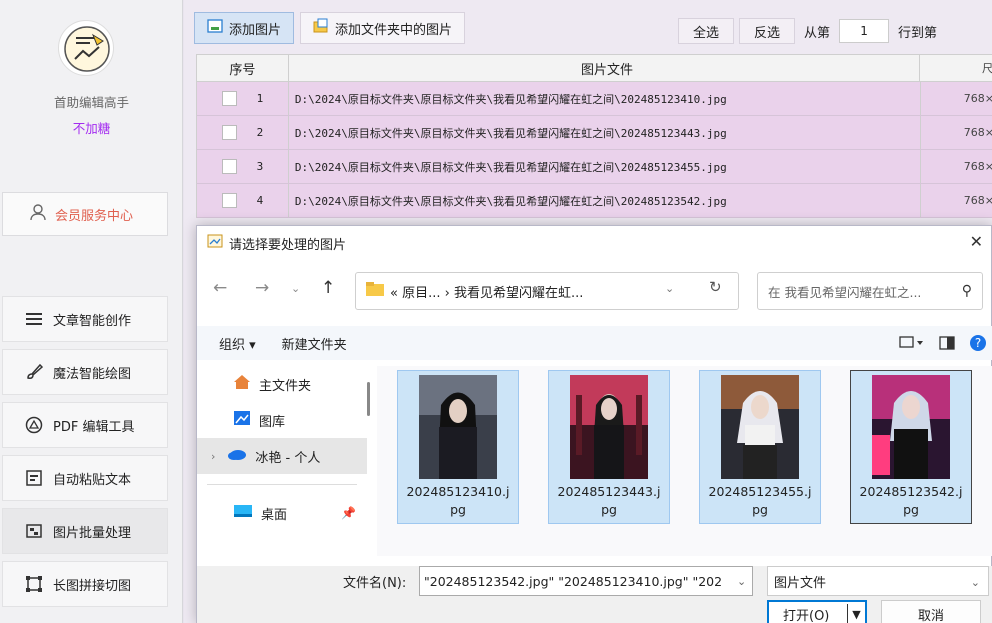  What do you see at coordinates (375, 583) in the screenshot?
I see `filename-label: 文件名(N):` at bounding box center [375, 583].